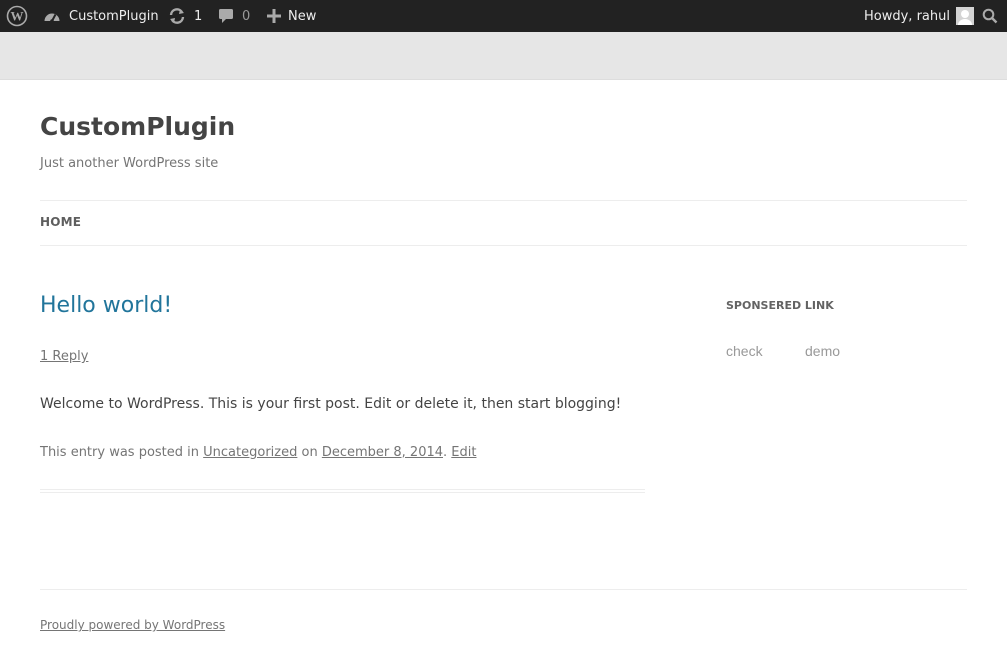 The image size is (1007, 651). Describe the element at coordinates (120, 452) in the screenshot. I see `meta-prefix: This entry was posted in` at that location.